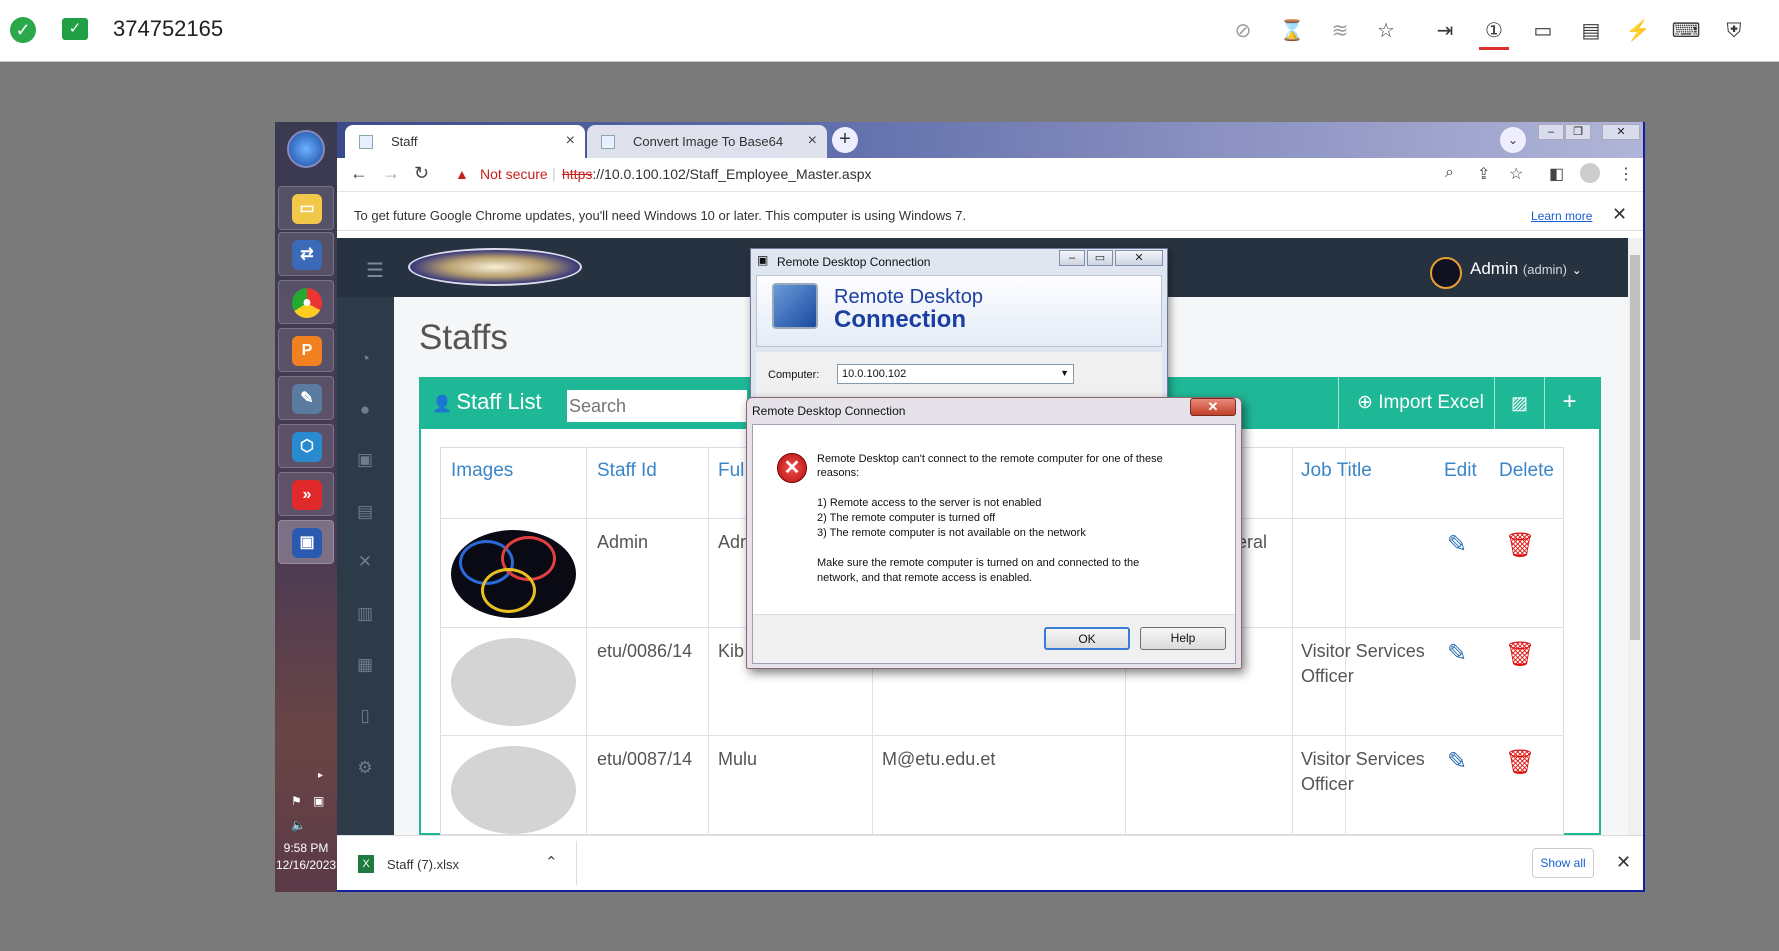 The image size is (1779, 951). I want to click on tab-search-icon: ⌄, so click(1513, 140).